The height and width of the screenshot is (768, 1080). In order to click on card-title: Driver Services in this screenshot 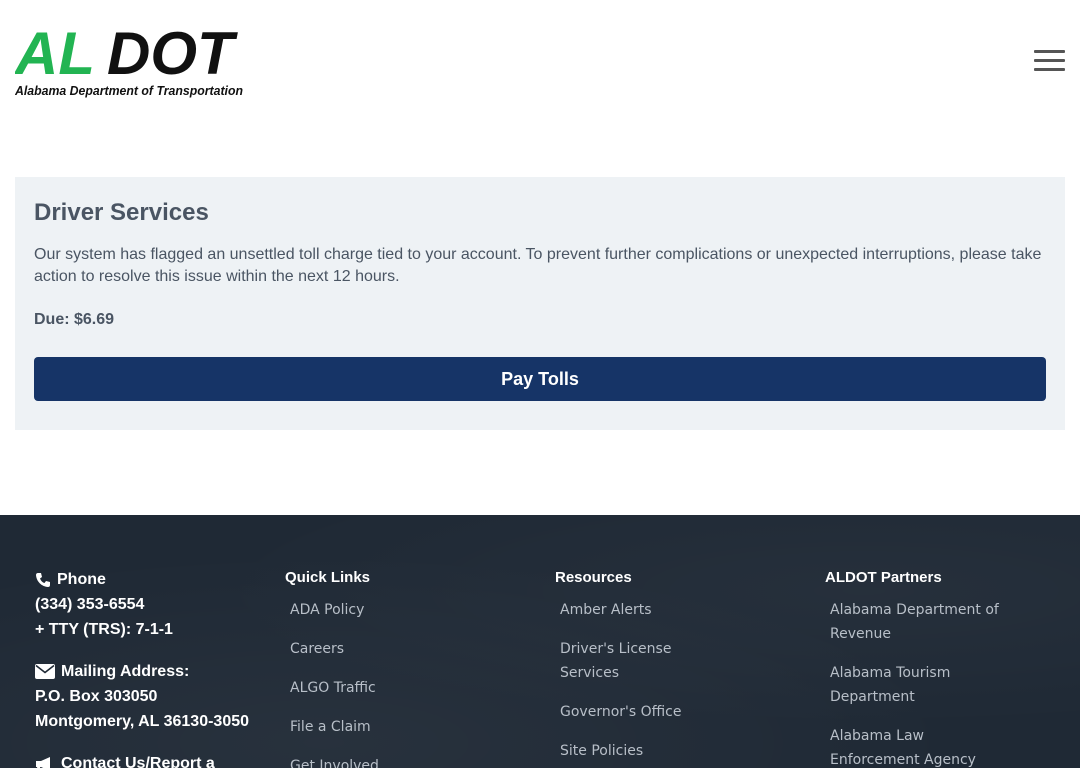, I will do `click(121, 212)`.